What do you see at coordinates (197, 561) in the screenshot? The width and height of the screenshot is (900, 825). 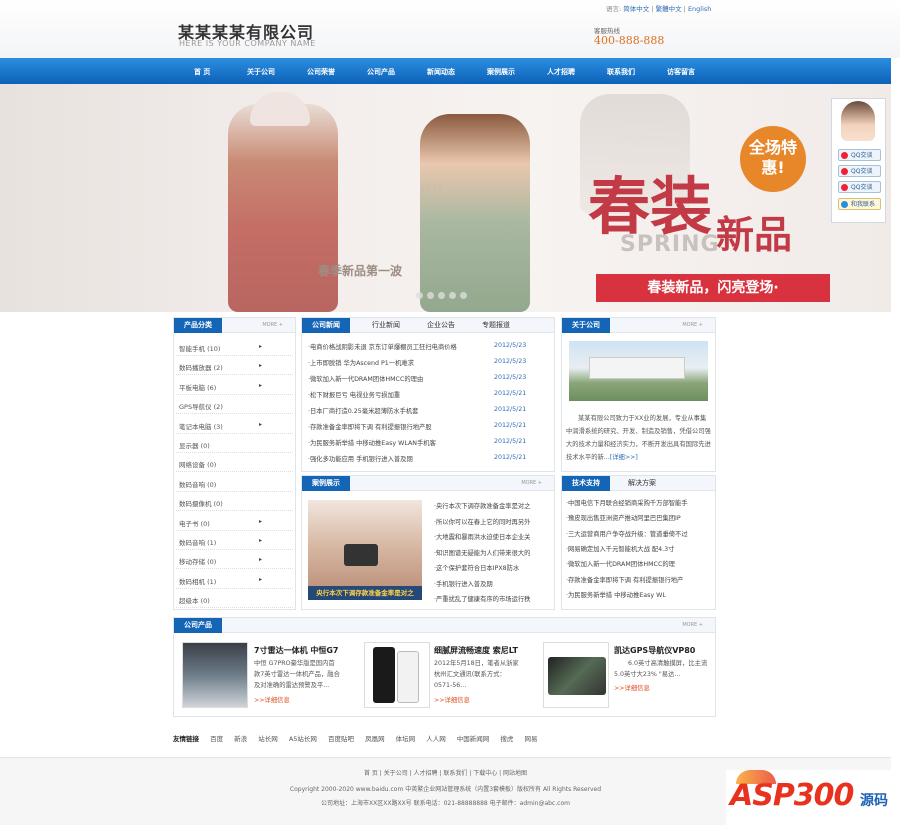 I see `category-item: 移动存储 (0)` at bounding box center [197, 561].